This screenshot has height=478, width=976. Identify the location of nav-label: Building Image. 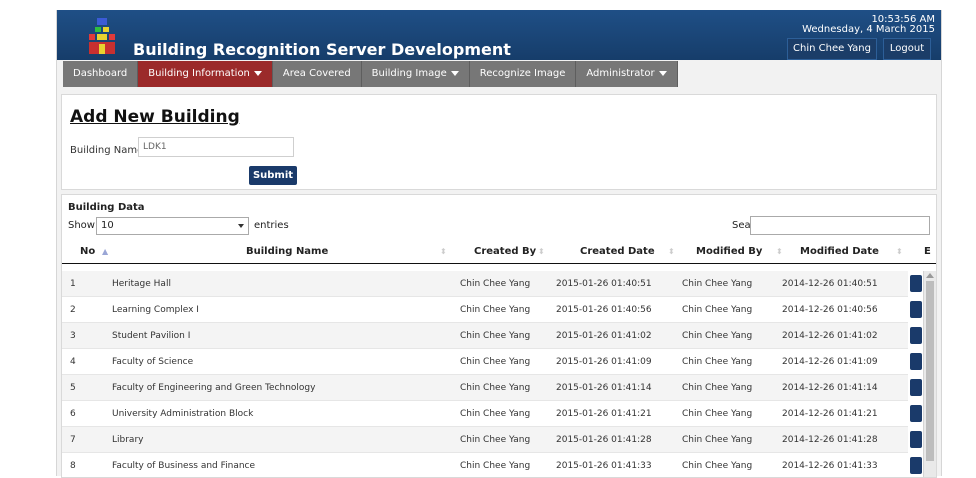
(409, 73).